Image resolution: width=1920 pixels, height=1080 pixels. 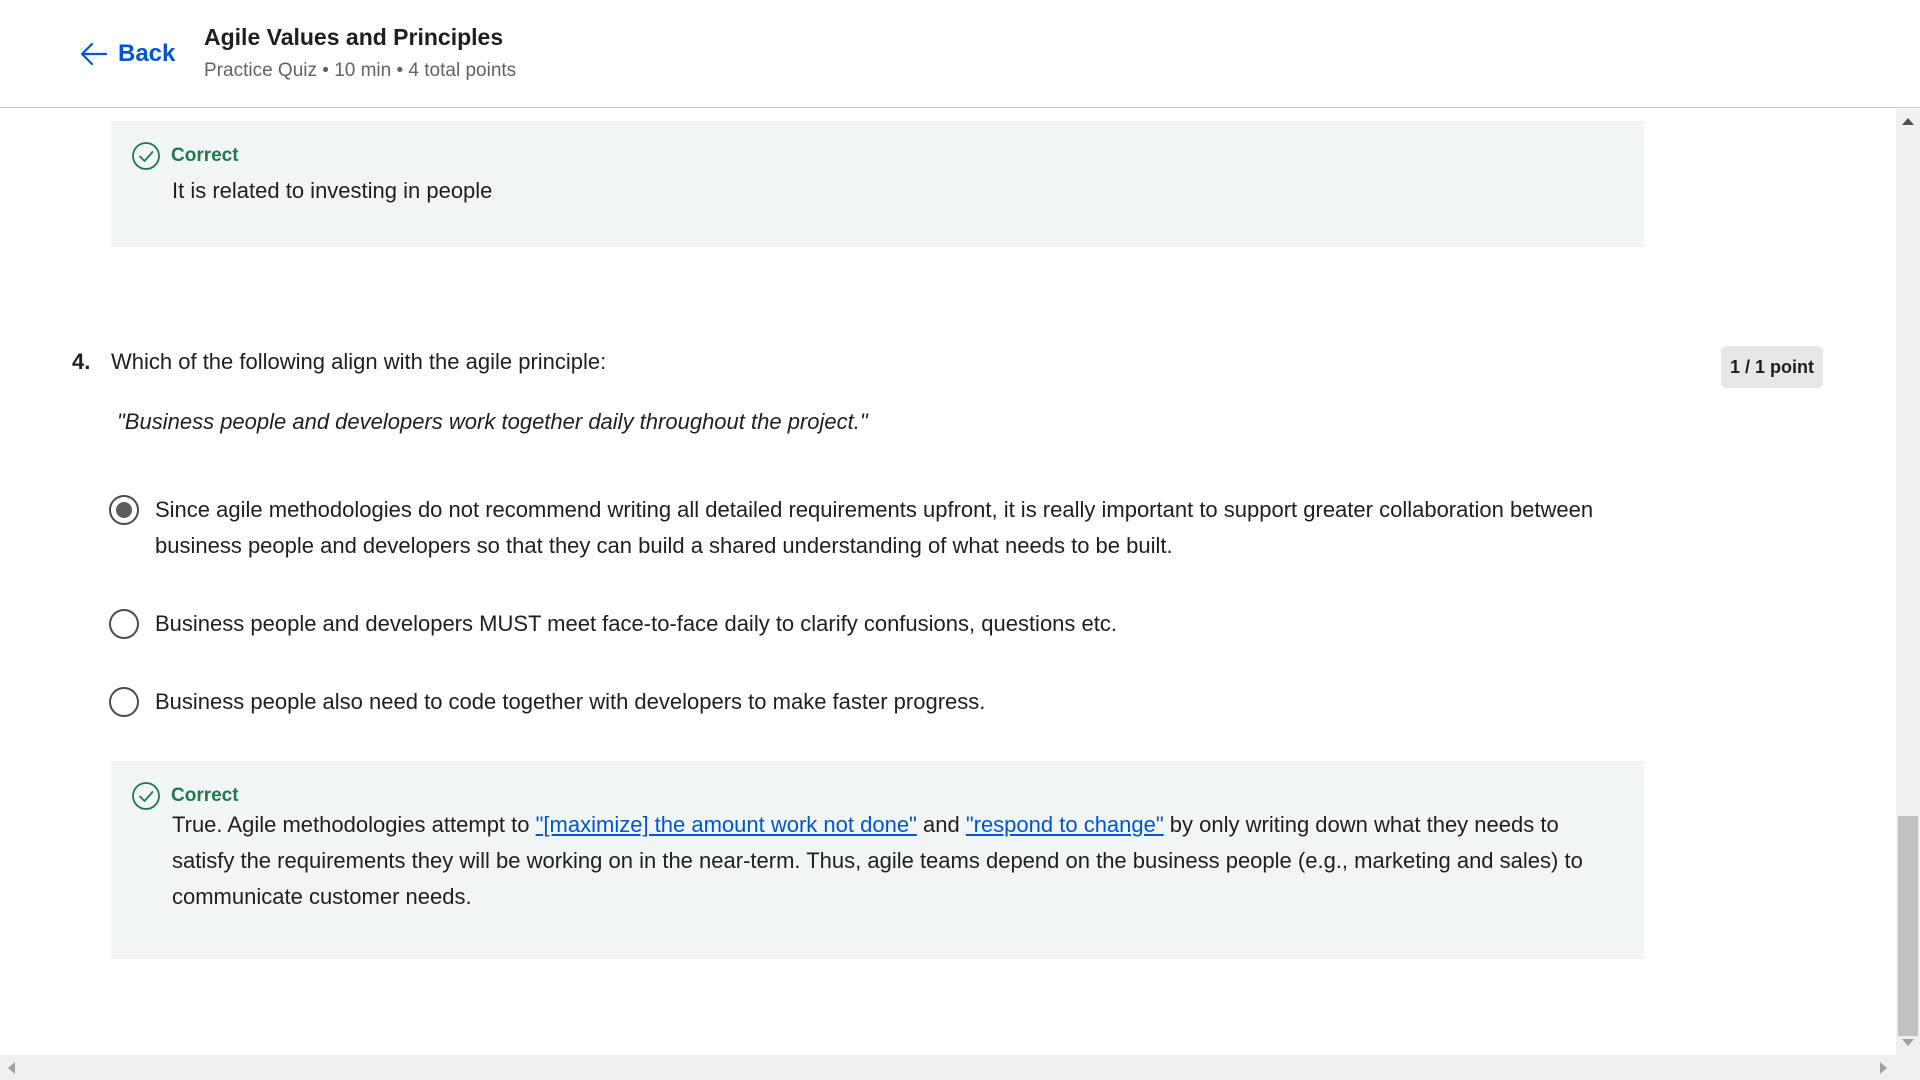 I want to click on feedback-middle: and, so click(x=941, y=824).